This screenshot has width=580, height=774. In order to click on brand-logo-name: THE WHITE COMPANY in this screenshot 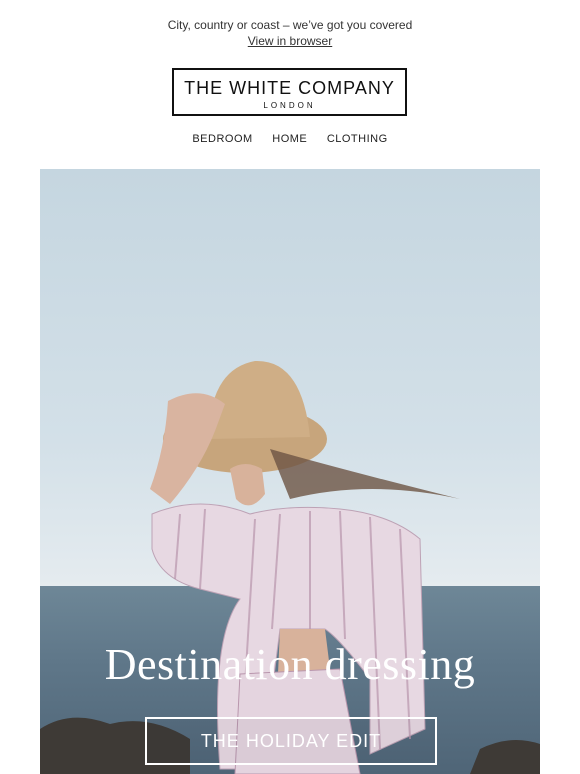, I will do `click(289, 88)`.